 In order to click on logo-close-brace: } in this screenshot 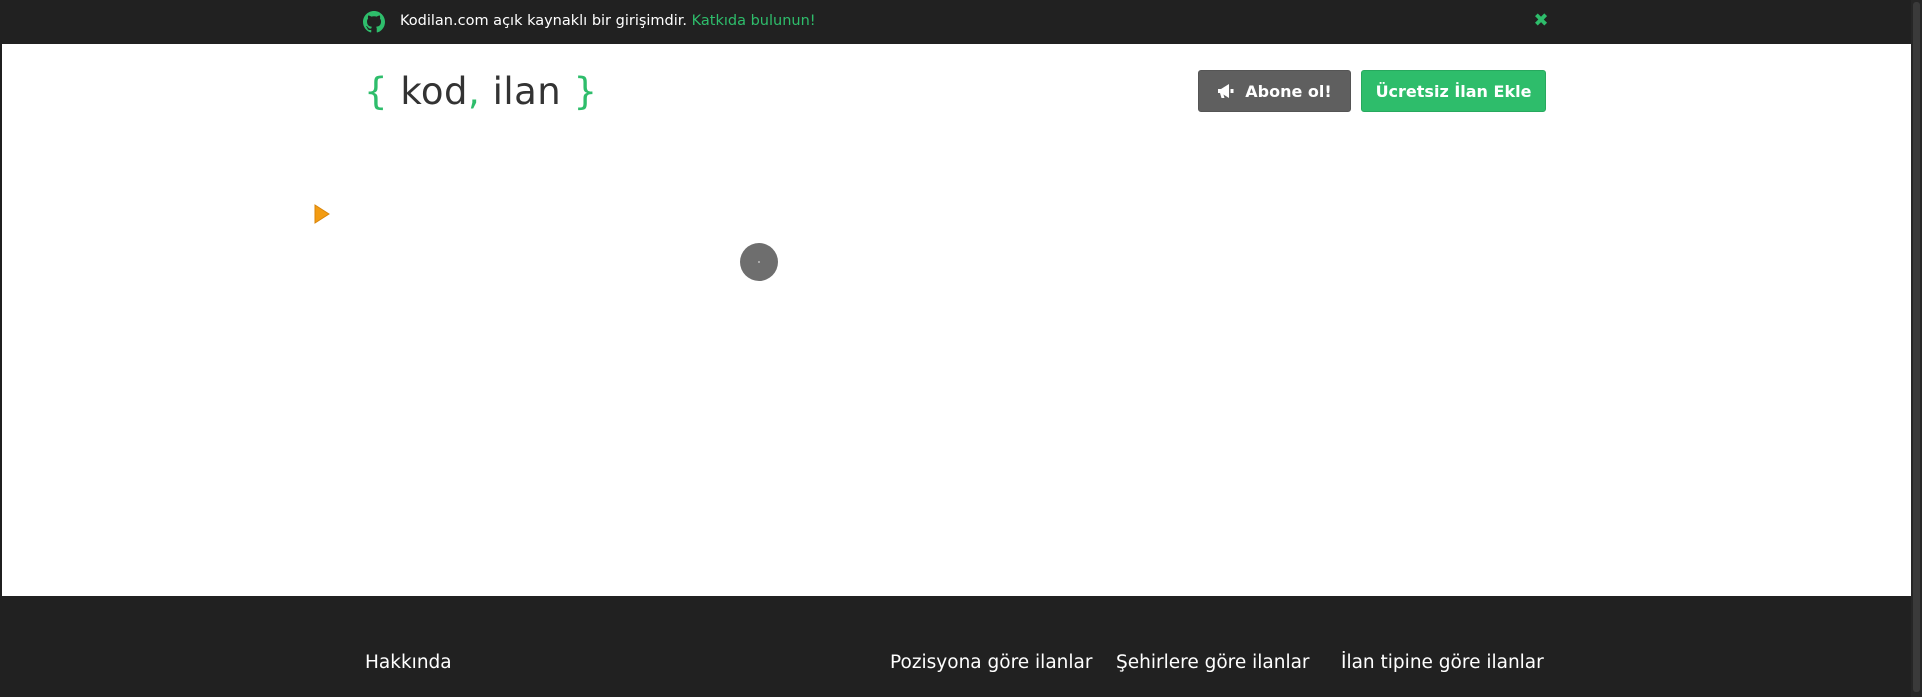, I will do `click(585, 91)`.